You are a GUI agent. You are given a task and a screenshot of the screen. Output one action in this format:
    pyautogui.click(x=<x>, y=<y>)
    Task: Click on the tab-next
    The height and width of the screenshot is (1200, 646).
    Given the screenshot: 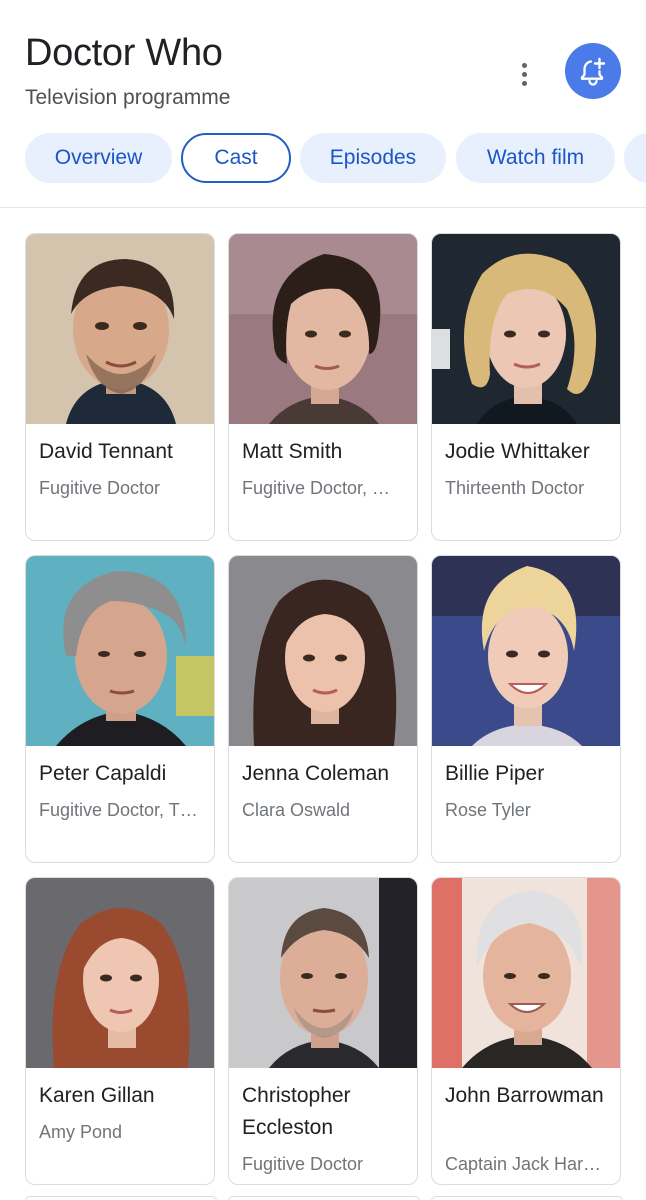 What is the action you would take?
    pyautogui.click(x=635, y=158)
    